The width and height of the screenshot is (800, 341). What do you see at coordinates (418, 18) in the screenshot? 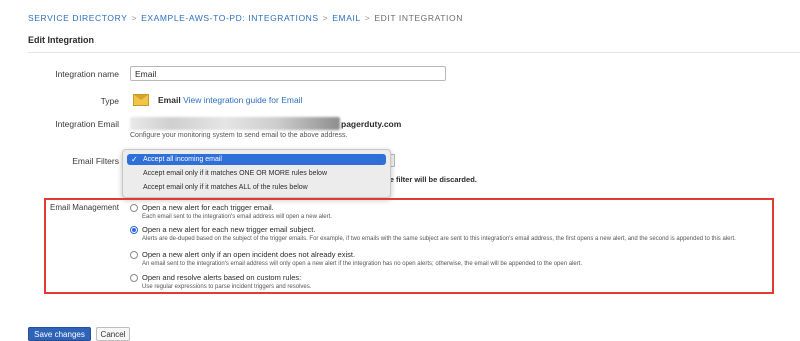
I see `breadcrumb-current: EDIT INTEGRATION` at bounding box center [418, 18].